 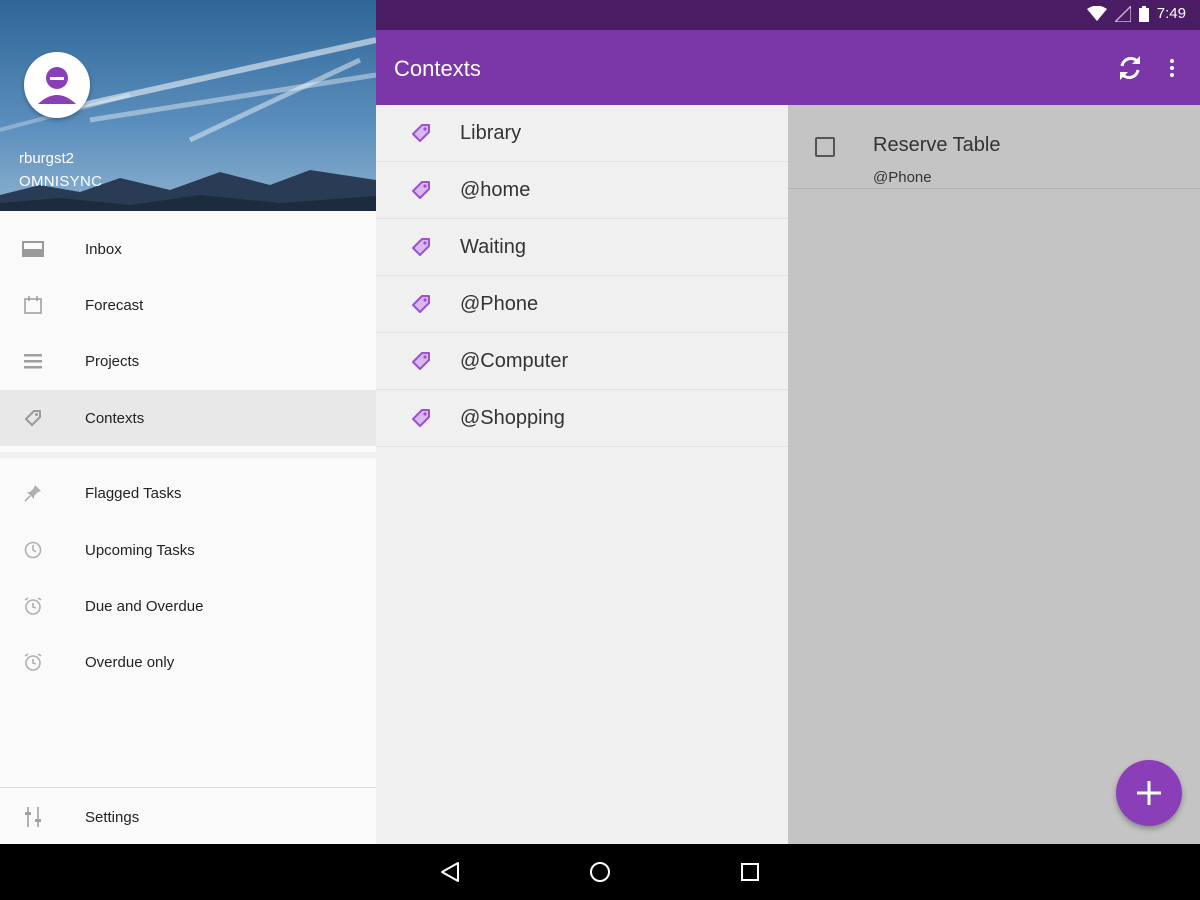 What do you see at coordinates (582, 247) in the screenshot?
I see `list-item: Waiting` at bounding box center [582, 247].